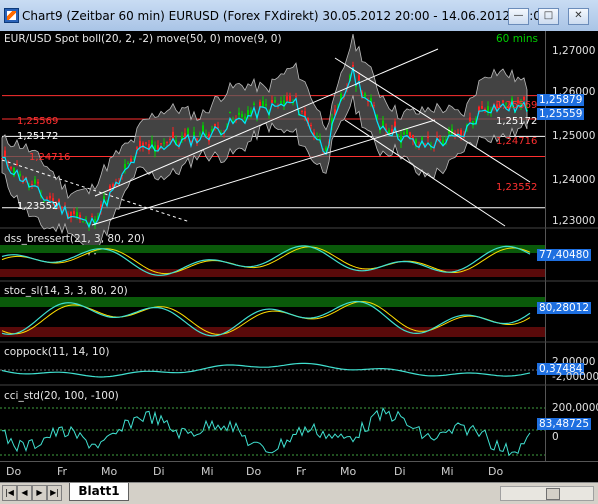  What do you see at coordinates (574, 51) in the screenshot?
I see `scale-label-127: 1,27000` at bounding box center [574, 51].